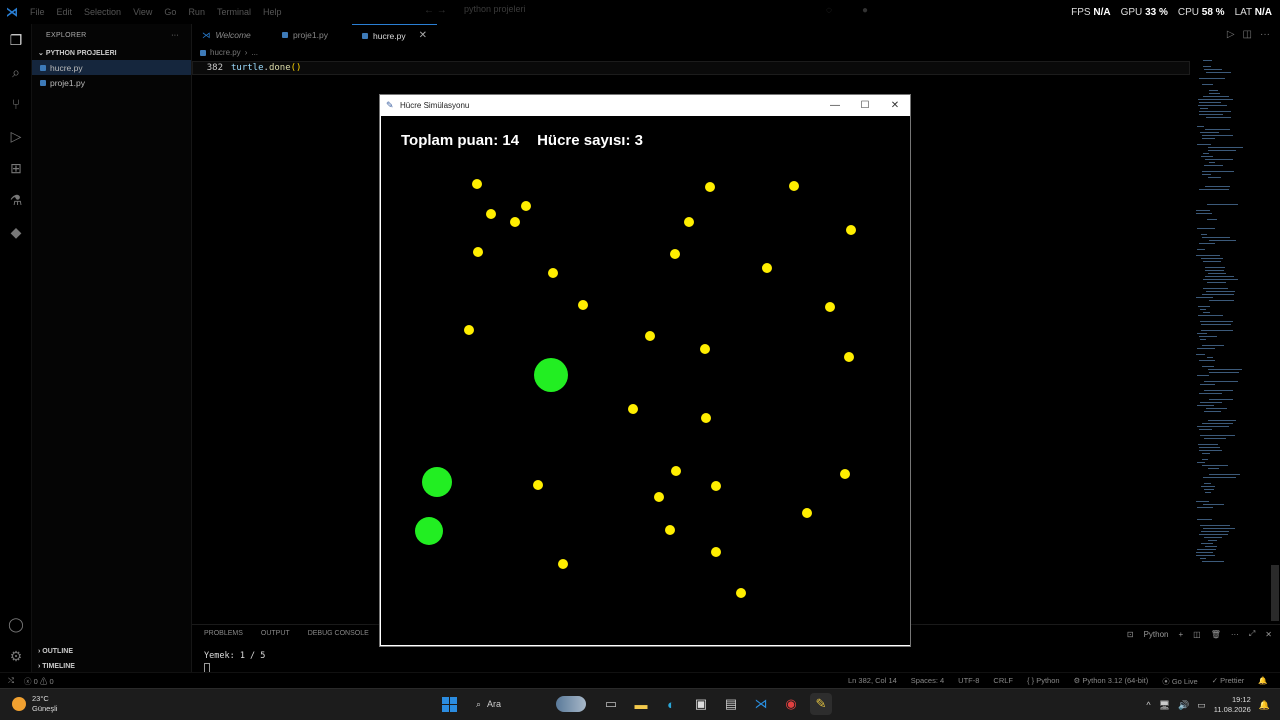  Describe the element at coordinates (872, 681) in the screenshot. I see `cursor-position: Ln 382, Col 14` at that location.